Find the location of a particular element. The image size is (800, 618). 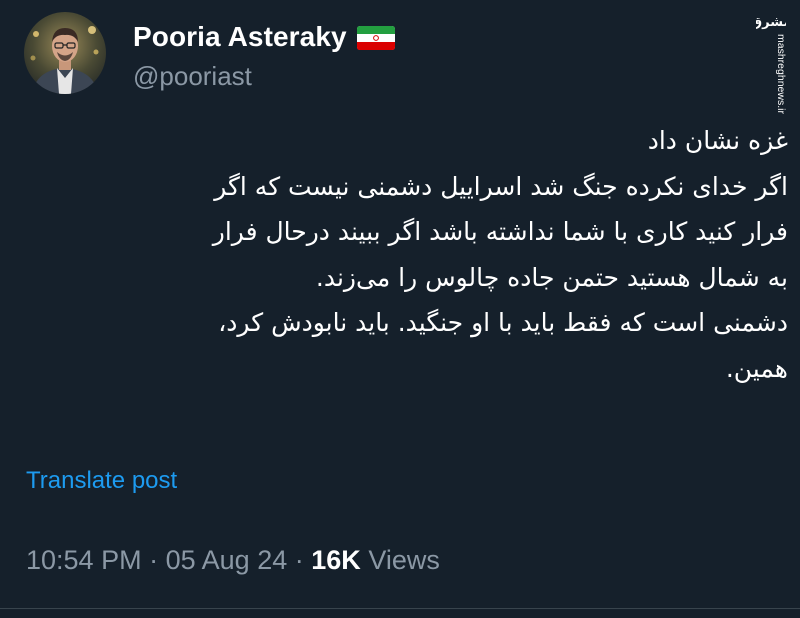

watermark-logo-text: مشرق is located at coordinates (771, 22).